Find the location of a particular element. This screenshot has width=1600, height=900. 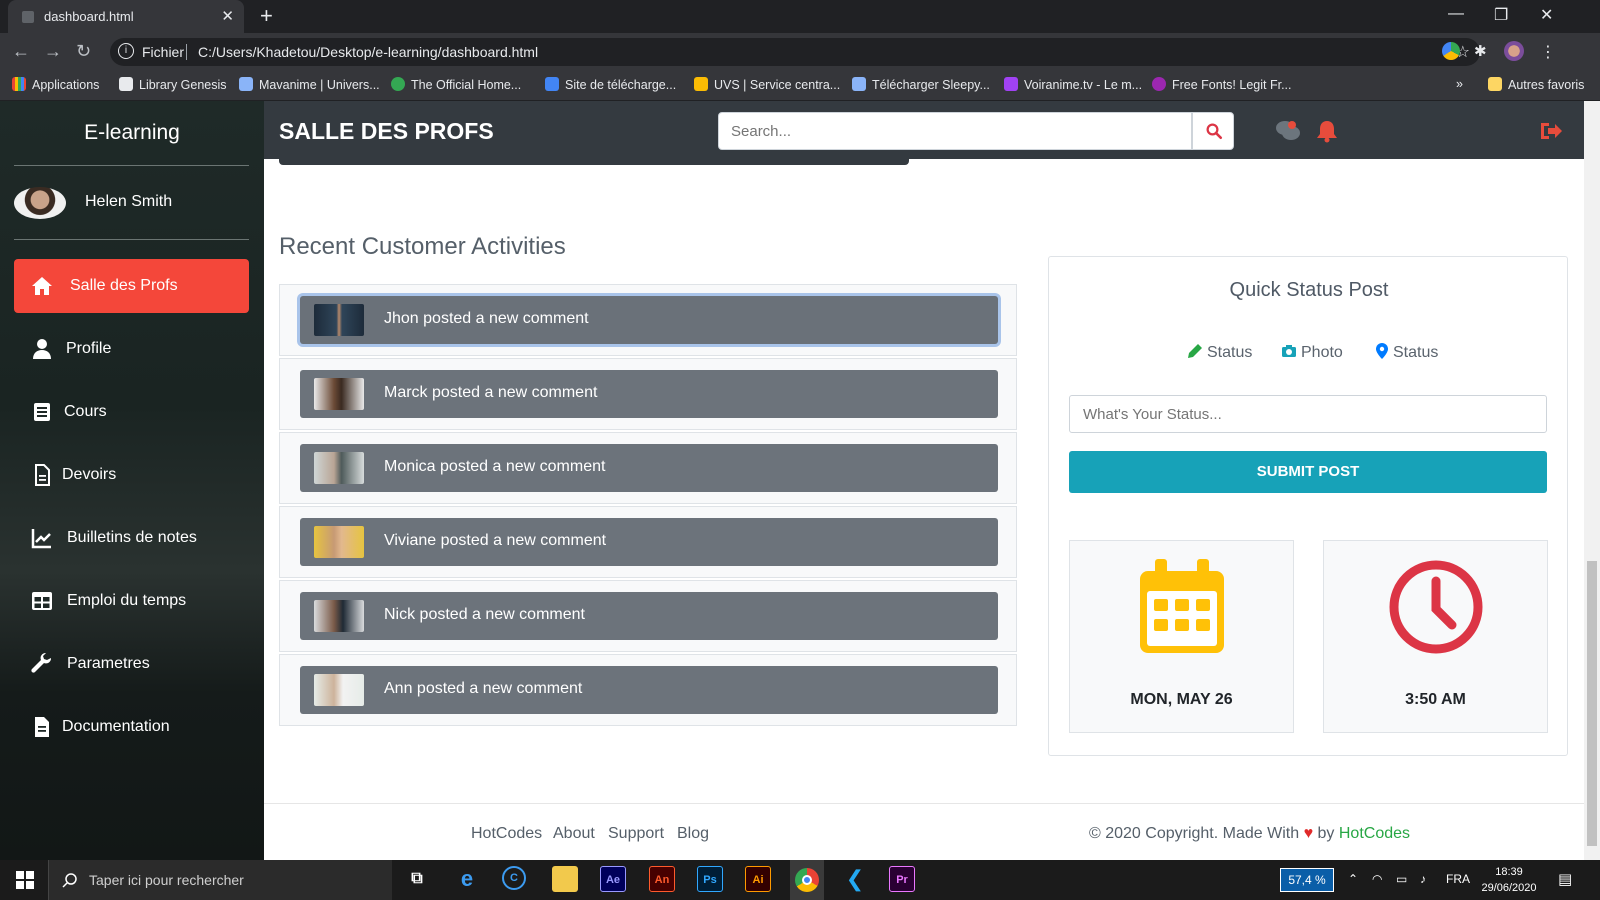

status-option-photo: Photo is located at coordinates (1312, 352).